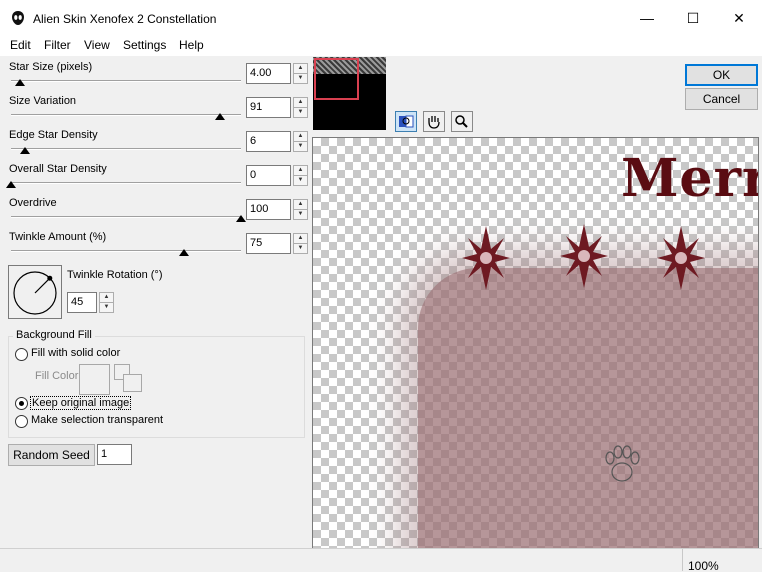 This screenshot has width=762, height=573. Describe the element at coordinates (82, 302) in the screenshot. I see `twinkle-rotation-input: 45` at that location.